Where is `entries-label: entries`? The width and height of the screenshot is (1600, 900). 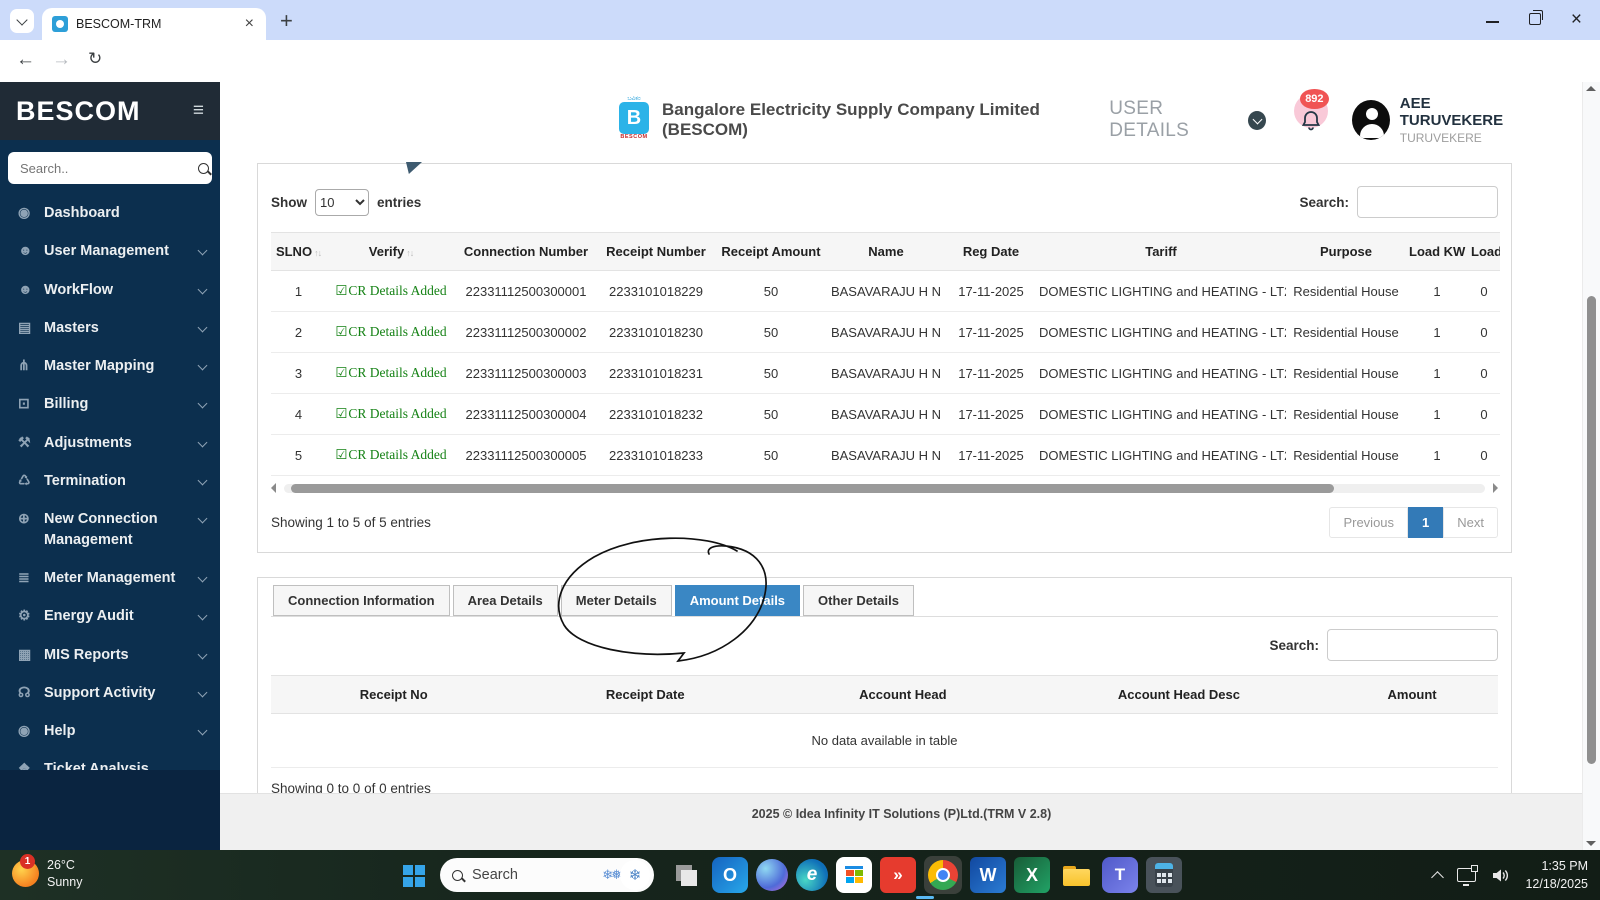
entries-label: entries is located at coordinates (399, 202).